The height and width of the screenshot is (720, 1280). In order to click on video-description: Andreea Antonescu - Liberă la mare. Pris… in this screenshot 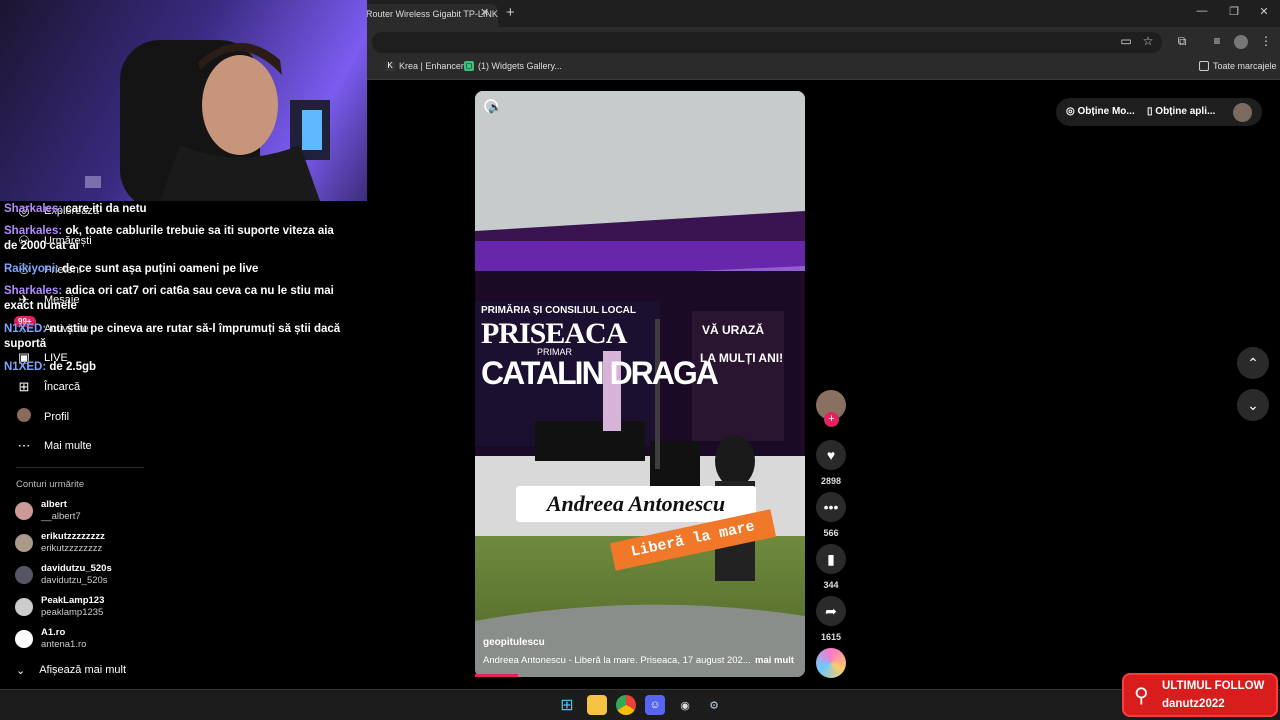, I will do `click(617, 660)`.